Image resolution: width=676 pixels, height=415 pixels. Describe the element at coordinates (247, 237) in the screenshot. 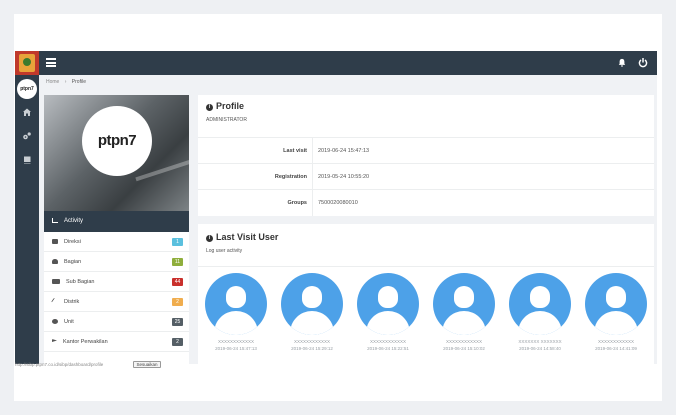

I see `last-visit-title-text: Last Visit User` at that location.